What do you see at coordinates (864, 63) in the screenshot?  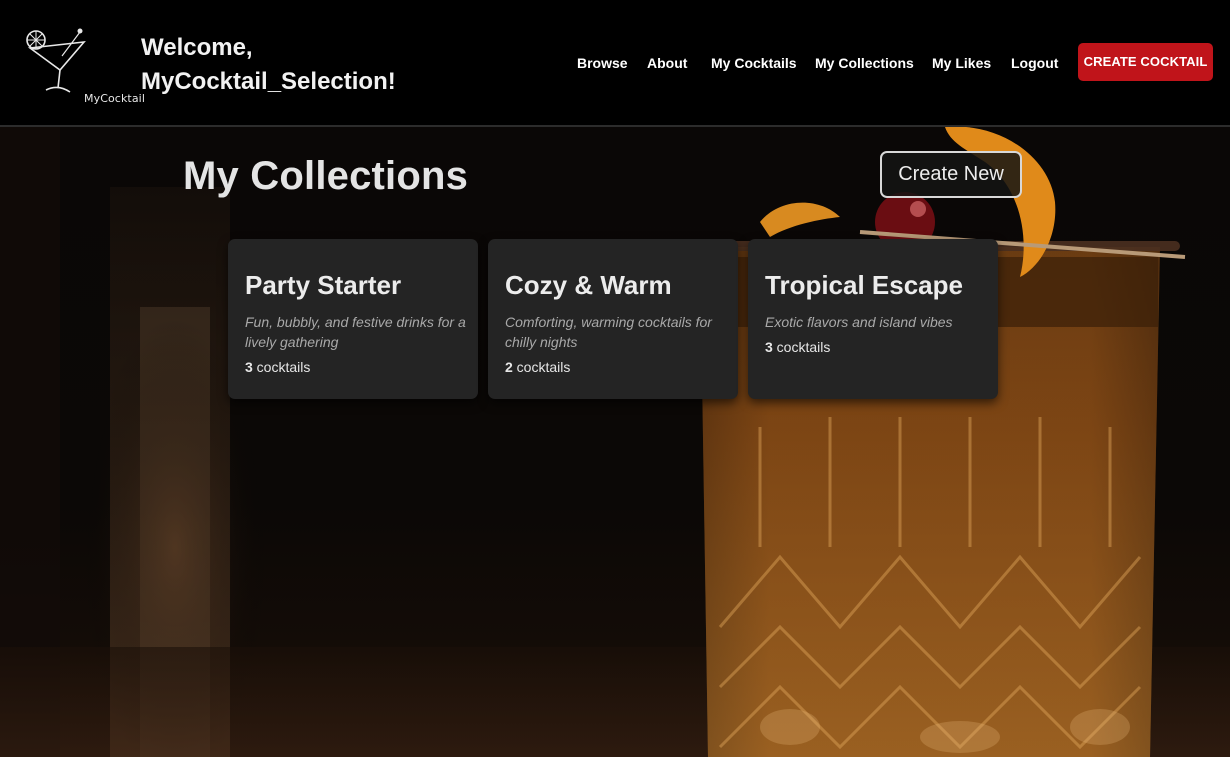 I see `nav-my-collections: My Collections` at bounding box center [864, 63].